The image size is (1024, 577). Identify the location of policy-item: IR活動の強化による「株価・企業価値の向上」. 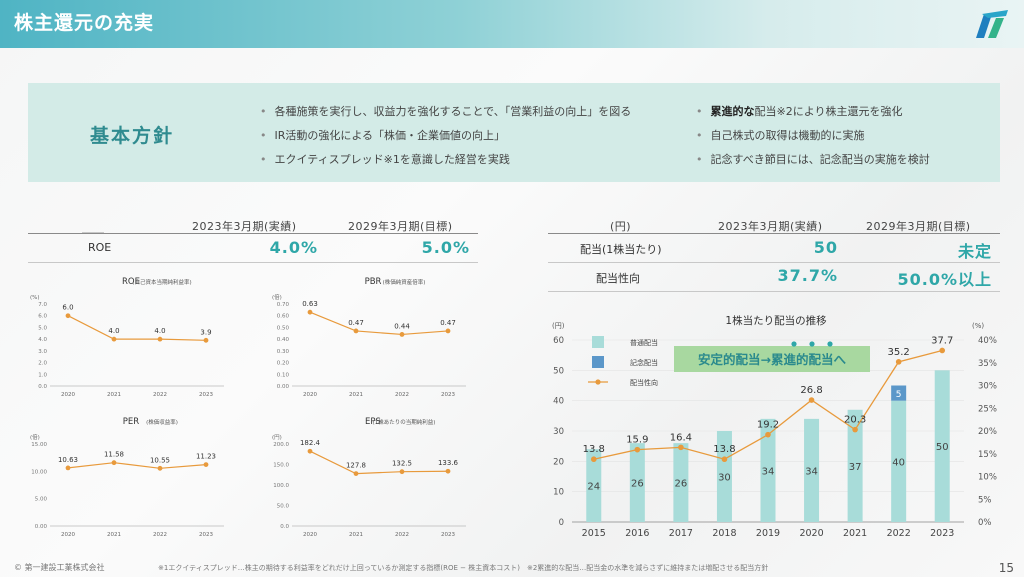
(445, 138).